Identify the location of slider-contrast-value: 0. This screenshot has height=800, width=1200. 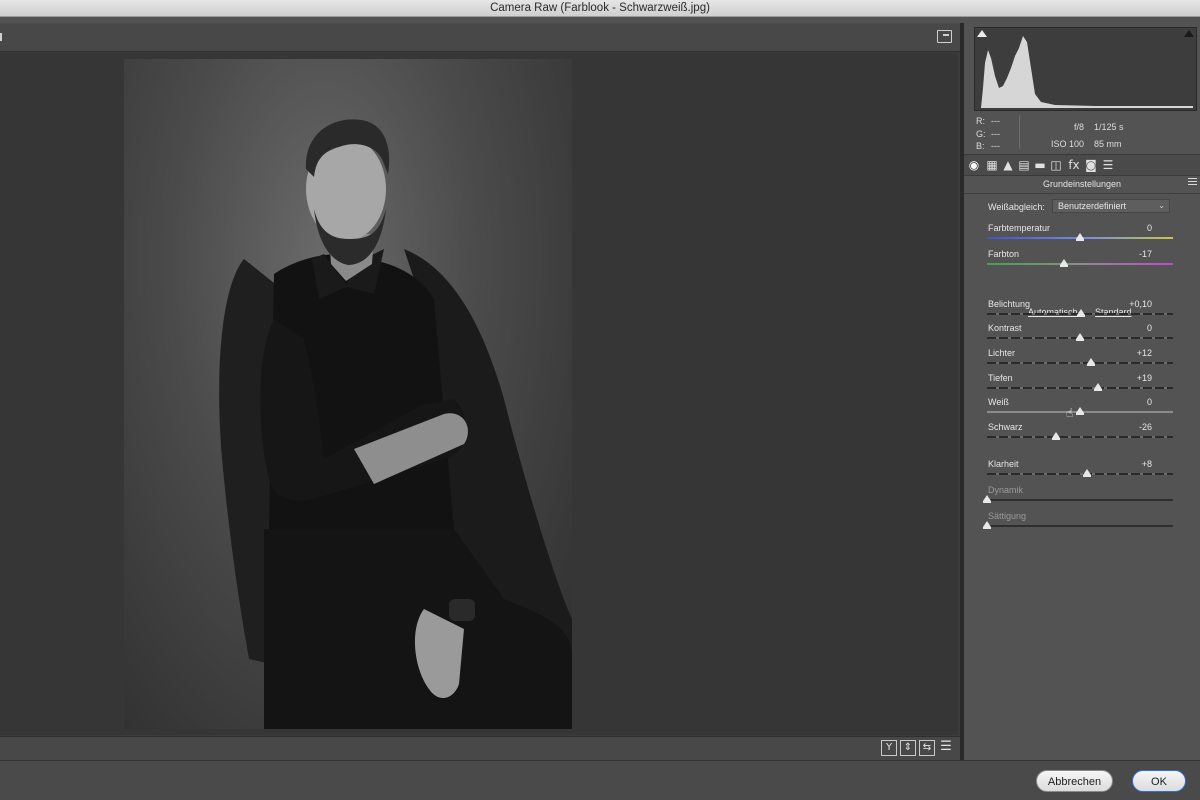
(1149, 328).